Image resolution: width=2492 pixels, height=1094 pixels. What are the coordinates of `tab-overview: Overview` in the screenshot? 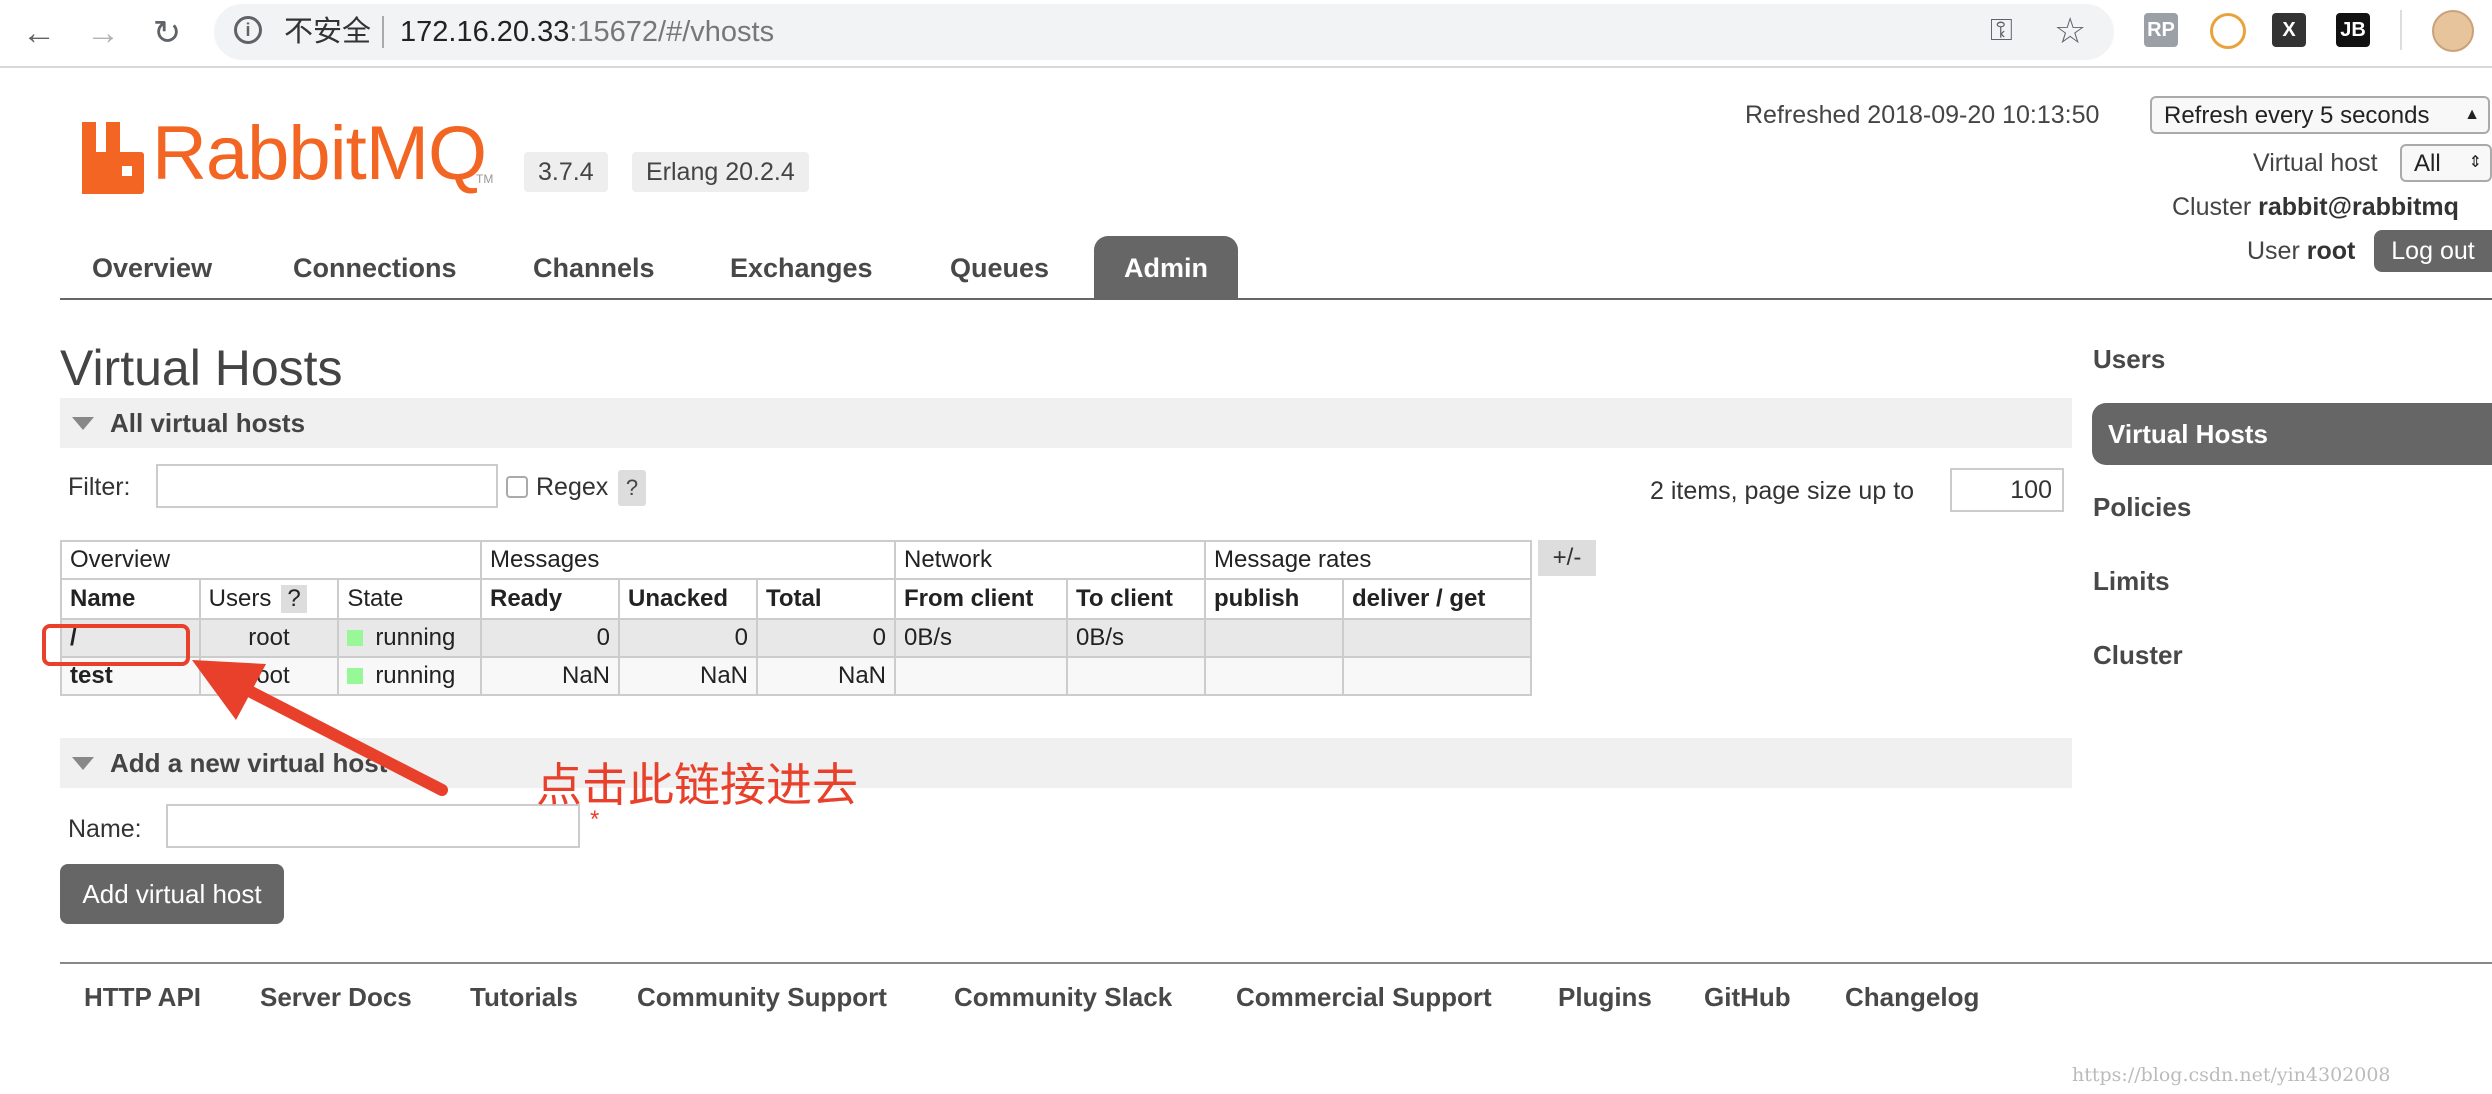 It's located at (152, 267).